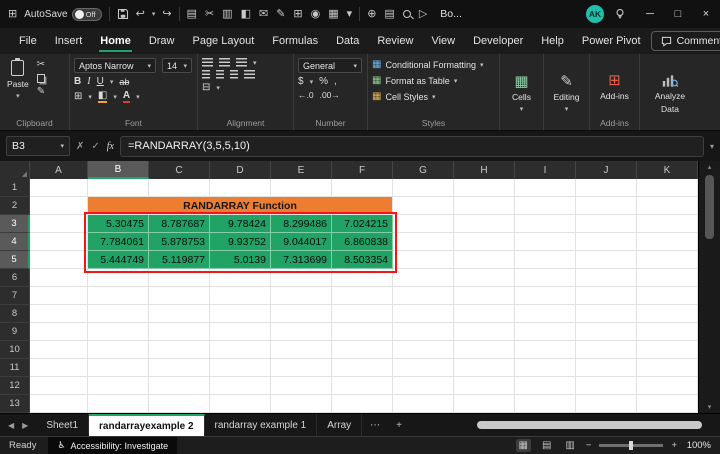 The image size is (720, 454). I want to click on normal-view-button: ▦, so click(523, 445).